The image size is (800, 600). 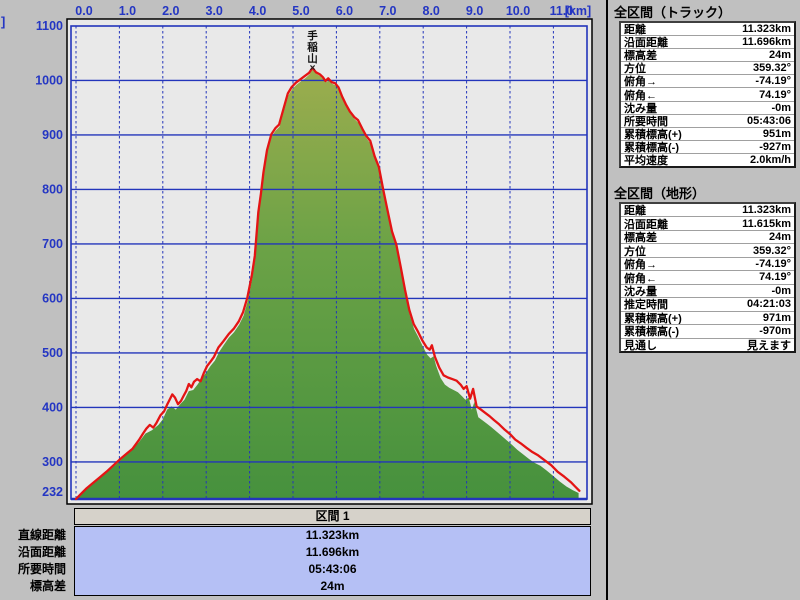 What do you see at coordinates (646, 160) in the screenshot?
I see `stat-label: 平均速度` at bounding box center [646, 160].